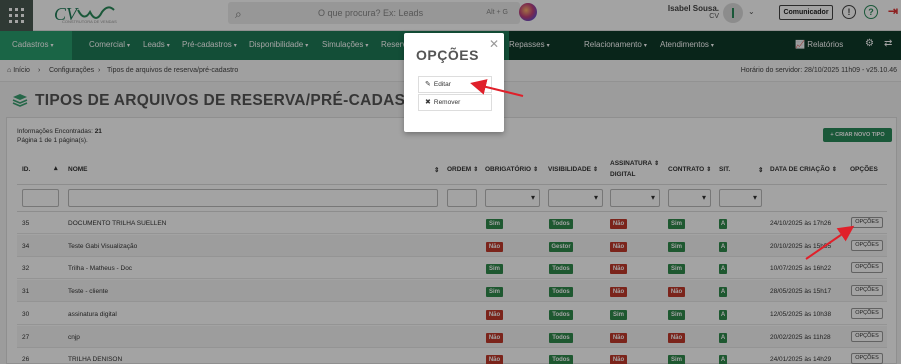  Describe the element at coordinates (428, 84) in the screenshot. I see `edit-icon: ✎` at that location.